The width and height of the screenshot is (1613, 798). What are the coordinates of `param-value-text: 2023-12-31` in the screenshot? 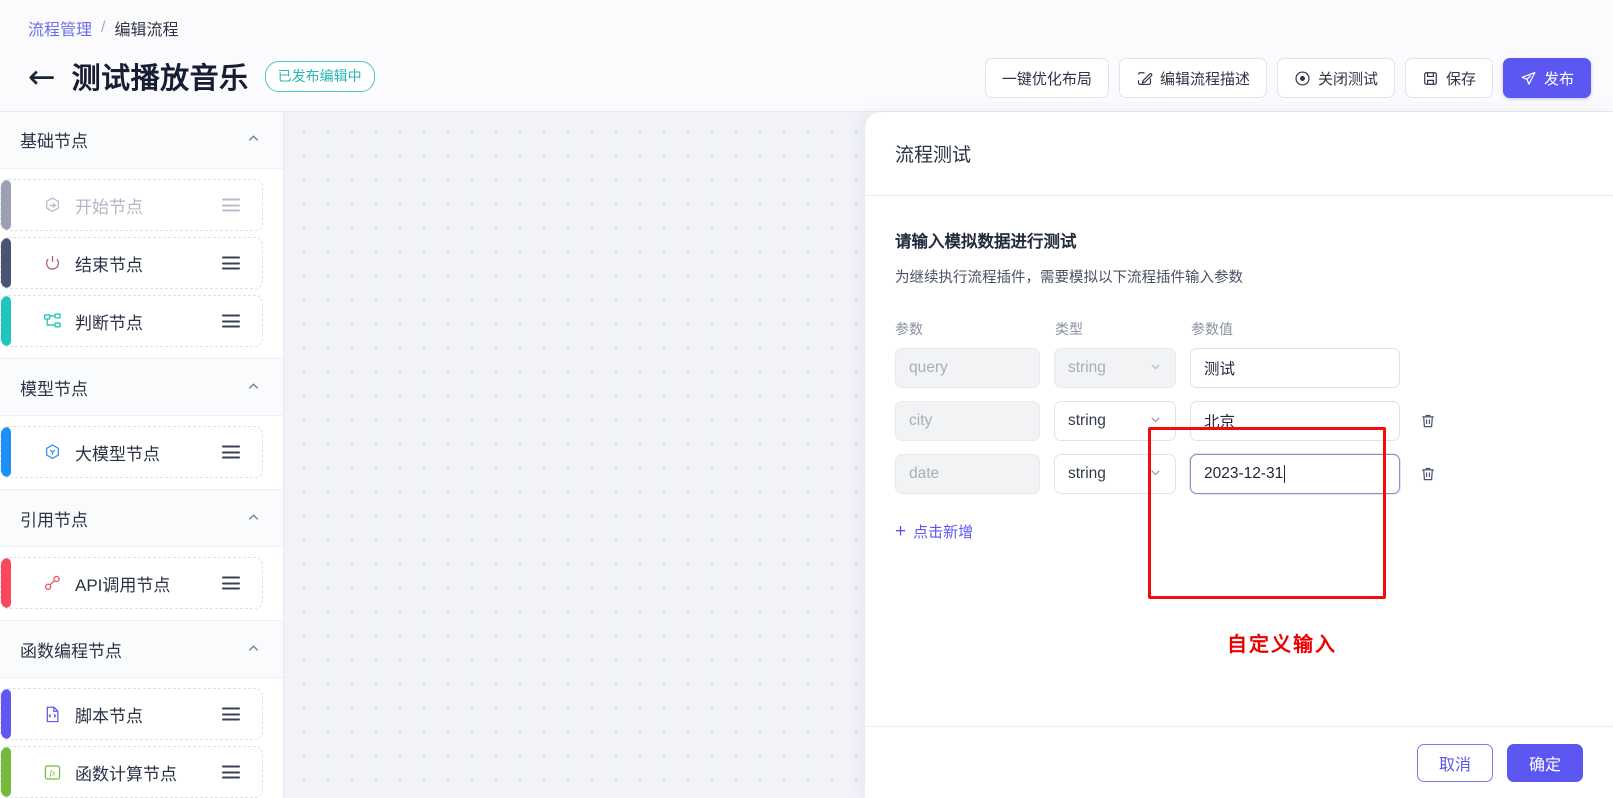 It's located at (1244, 473).